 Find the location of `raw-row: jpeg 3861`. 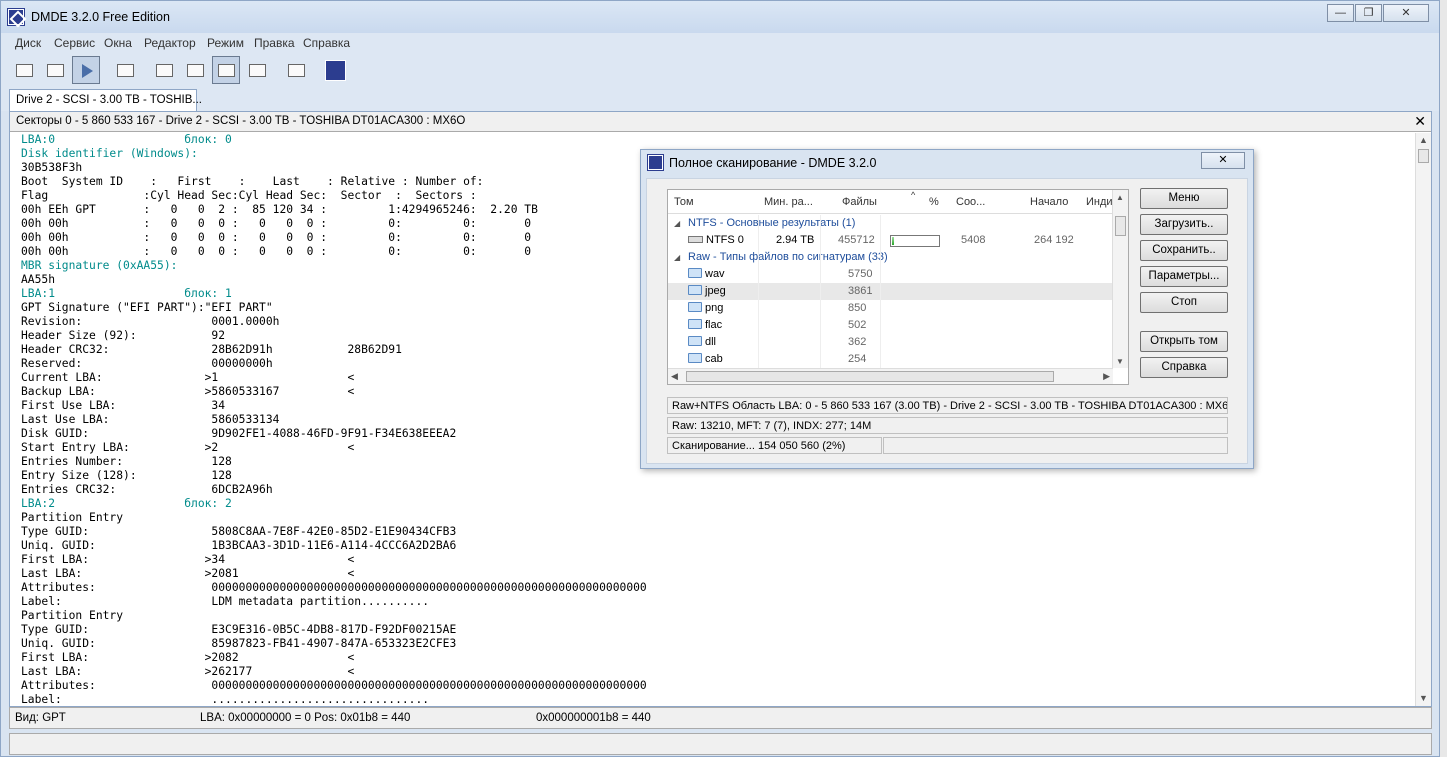

raw-row: jpeg 3861 is located at coordinates (890, 291).